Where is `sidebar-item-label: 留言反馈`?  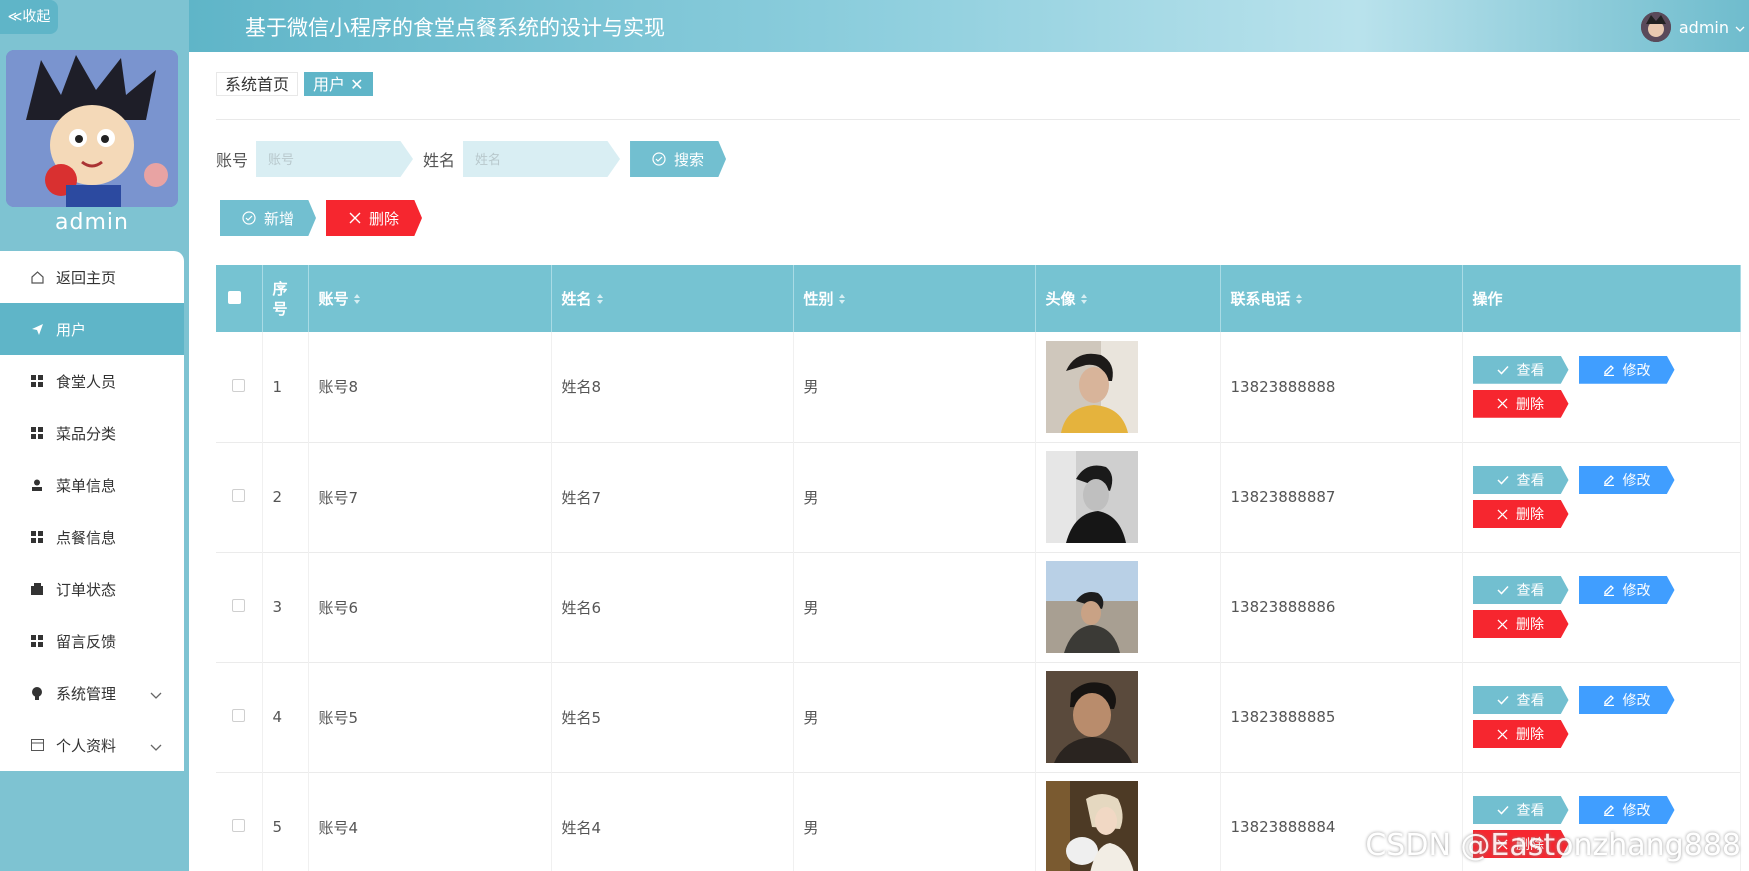 sidebar-item-label: 留言反馈 is located at coordinates (86, 641).